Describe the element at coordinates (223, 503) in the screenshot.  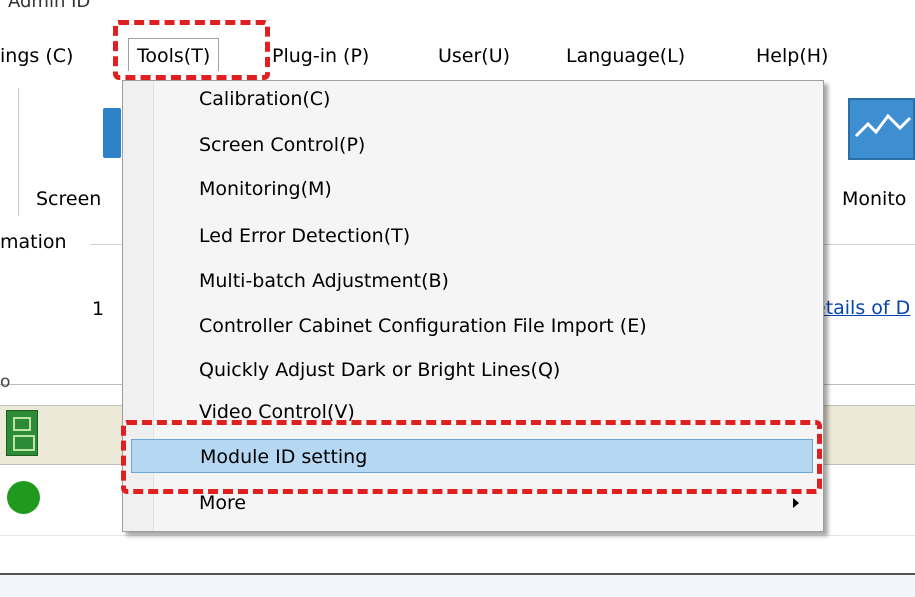
I see `menu-item-more-label: More` at that location.